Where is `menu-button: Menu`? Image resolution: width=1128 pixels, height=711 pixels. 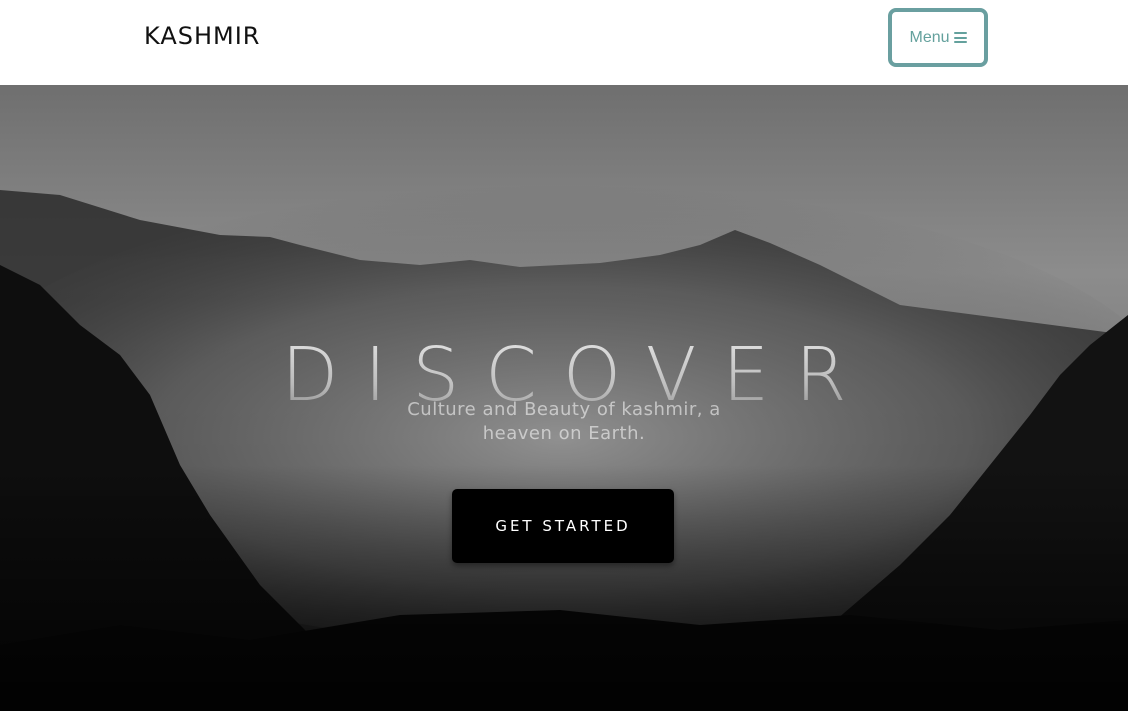 menu-button: Menu is located at coordinates (938, 37).